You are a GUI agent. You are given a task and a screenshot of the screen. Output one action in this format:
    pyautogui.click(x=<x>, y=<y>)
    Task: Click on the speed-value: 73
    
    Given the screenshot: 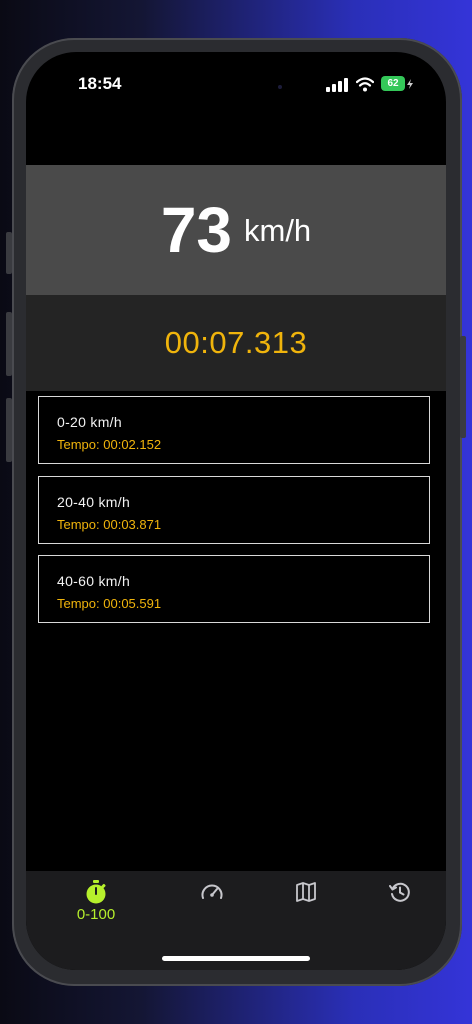 What is the action you would take?
    pyautogui.click(x=196, y=230)
    